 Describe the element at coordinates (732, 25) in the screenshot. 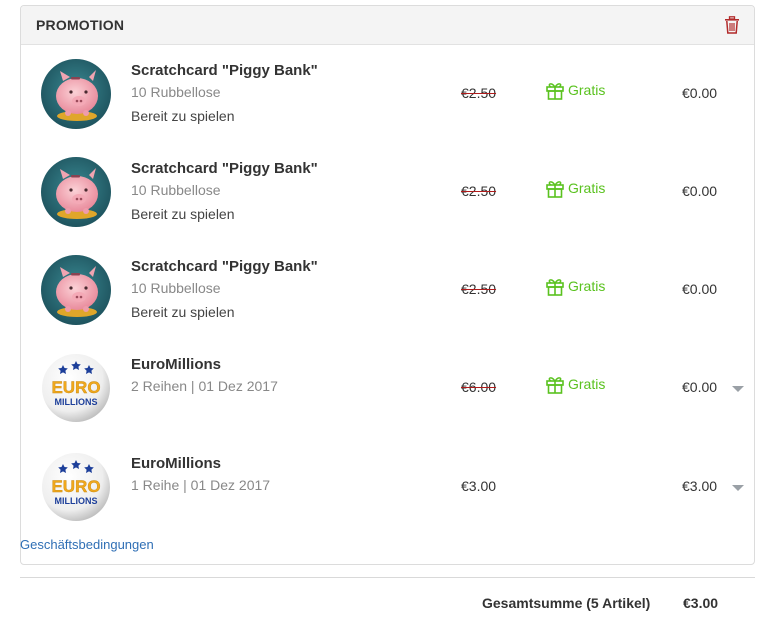

I see `trash-icon` at that location.